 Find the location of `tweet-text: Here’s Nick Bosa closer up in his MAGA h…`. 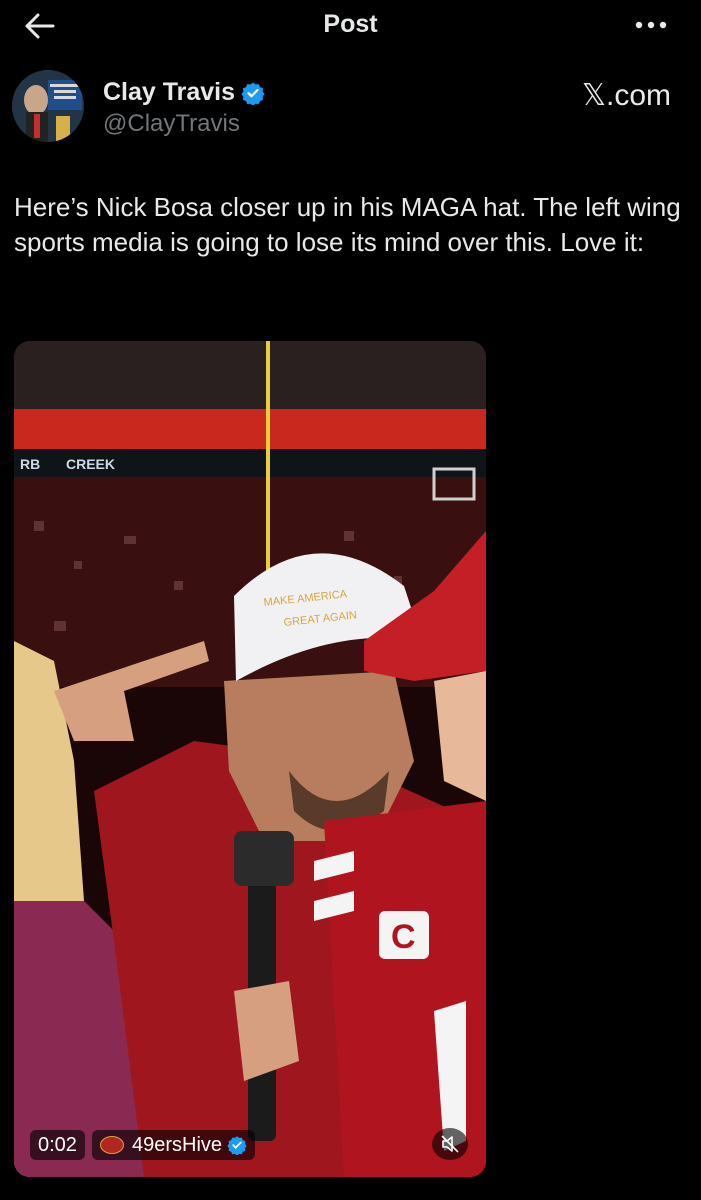

tweet-text: Here’s Nick Bosa closer up in his MAGA h… is located at coordinates (347, 224).